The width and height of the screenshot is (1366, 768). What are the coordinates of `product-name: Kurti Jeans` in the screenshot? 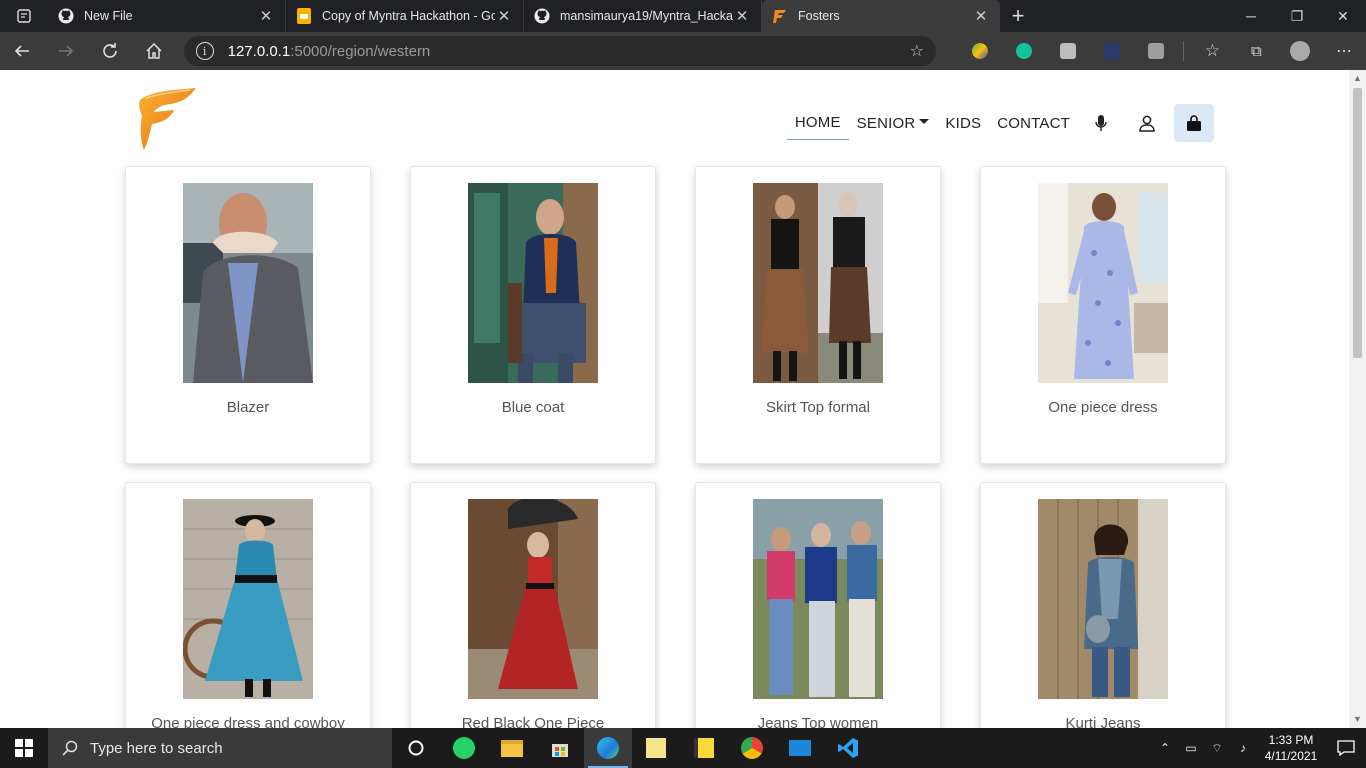 It's located at (1103, 721).